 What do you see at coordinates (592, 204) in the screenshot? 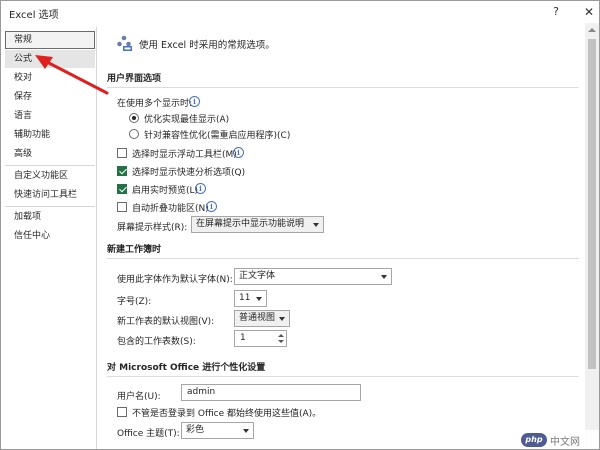
I see `scroll-thumb` at bounding box center [592, 204].